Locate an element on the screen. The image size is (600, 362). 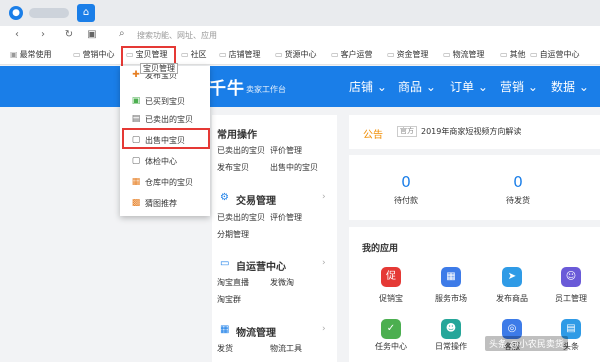
link-trade-sold: 已卖出的宝贝 is located at coordinates (241, 217).